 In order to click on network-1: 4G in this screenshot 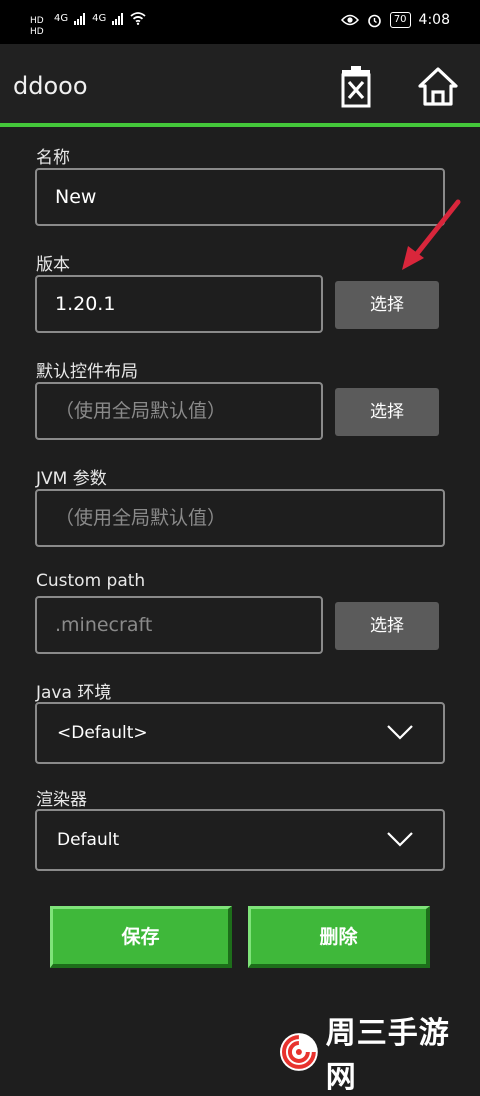, I will do `click(61, 18)`.